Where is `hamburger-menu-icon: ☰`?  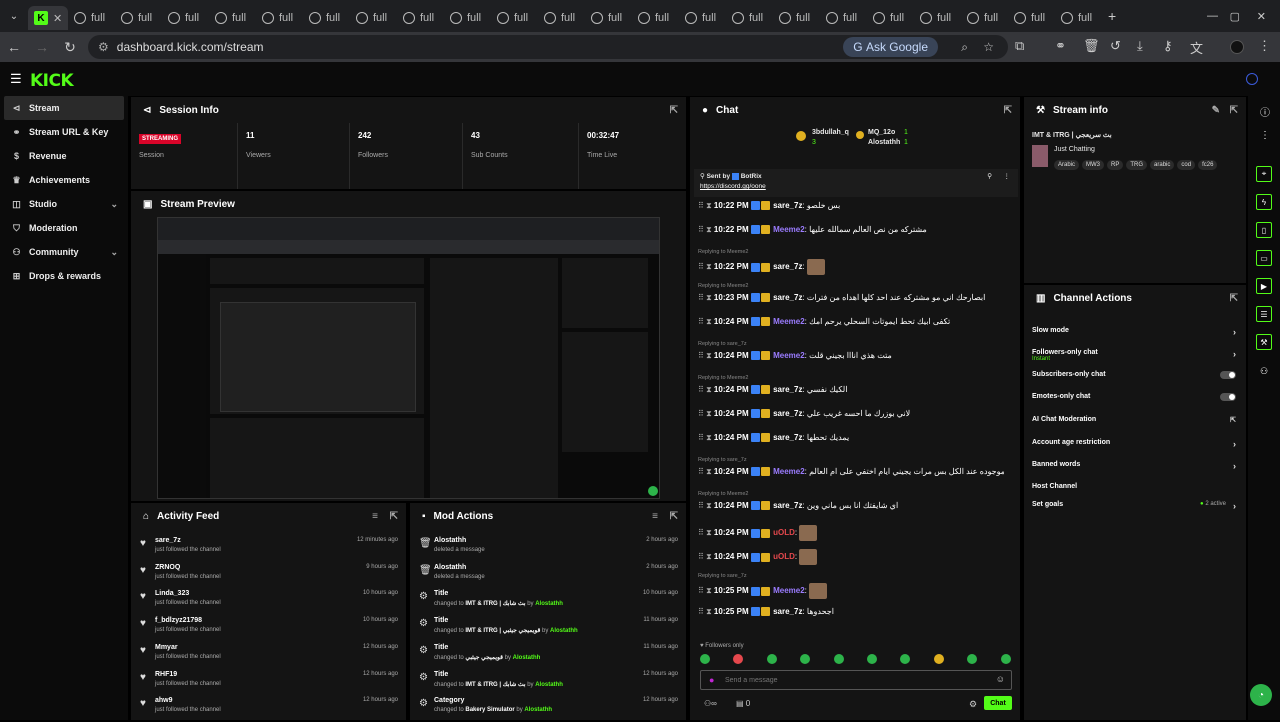 hamburger-menu-icon: ☰ is located at coordinates (16, 79).